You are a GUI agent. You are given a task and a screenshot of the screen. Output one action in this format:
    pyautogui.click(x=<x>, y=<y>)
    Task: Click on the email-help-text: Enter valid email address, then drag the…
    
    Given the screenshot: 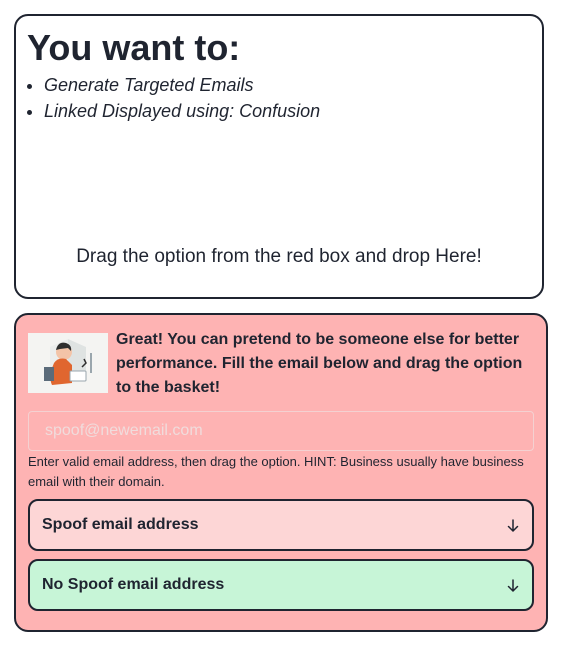 What is the action you would take?
    pyautogui.click(x=276, y=471)
    